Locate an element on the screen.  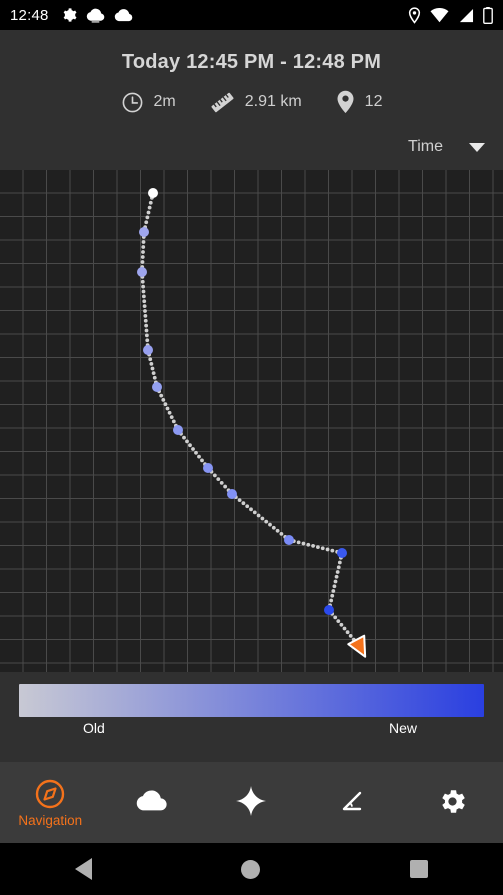
color-mode-dropdown: Time is located at coordinates (446, 147).